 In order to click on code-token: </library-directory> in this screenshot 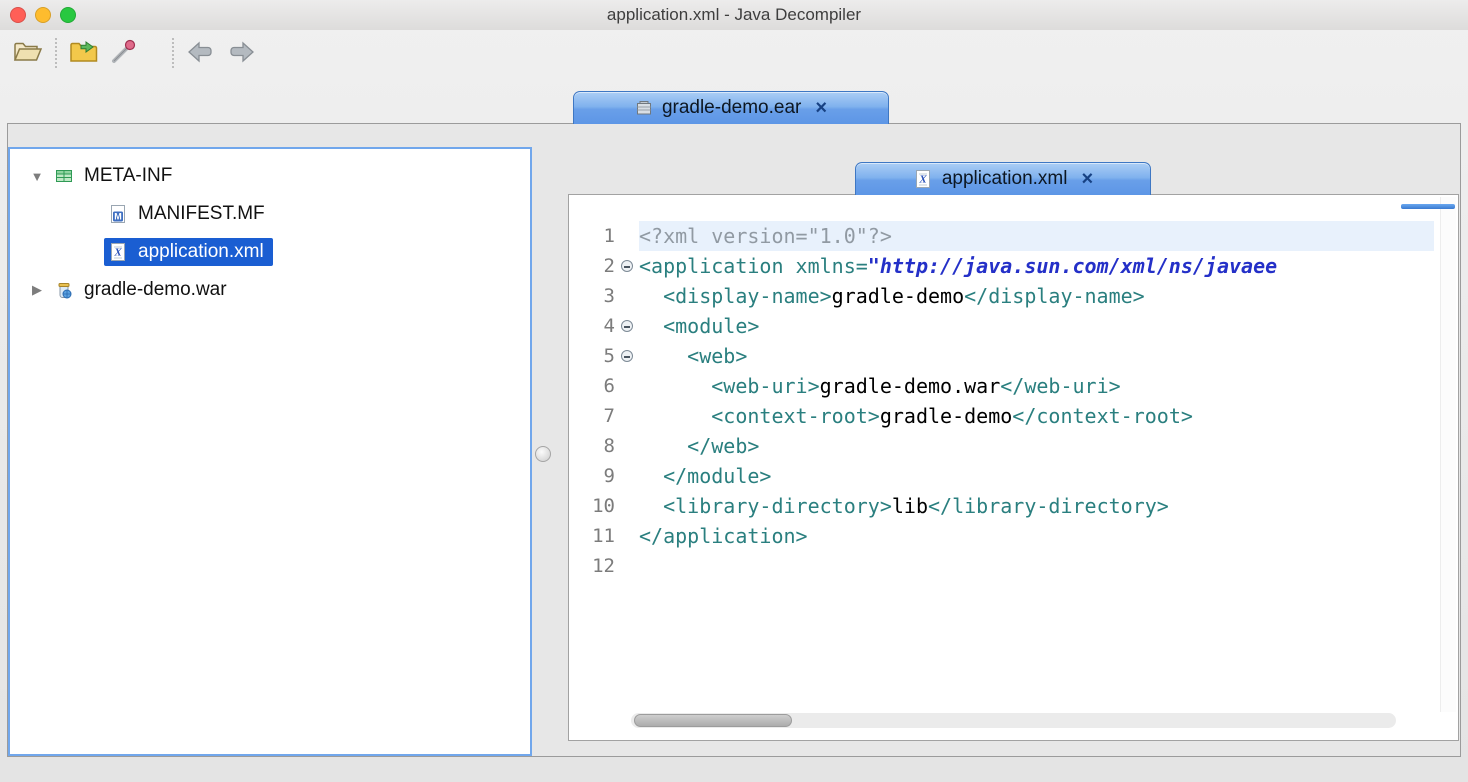, I will do `click(1048, 506)`.